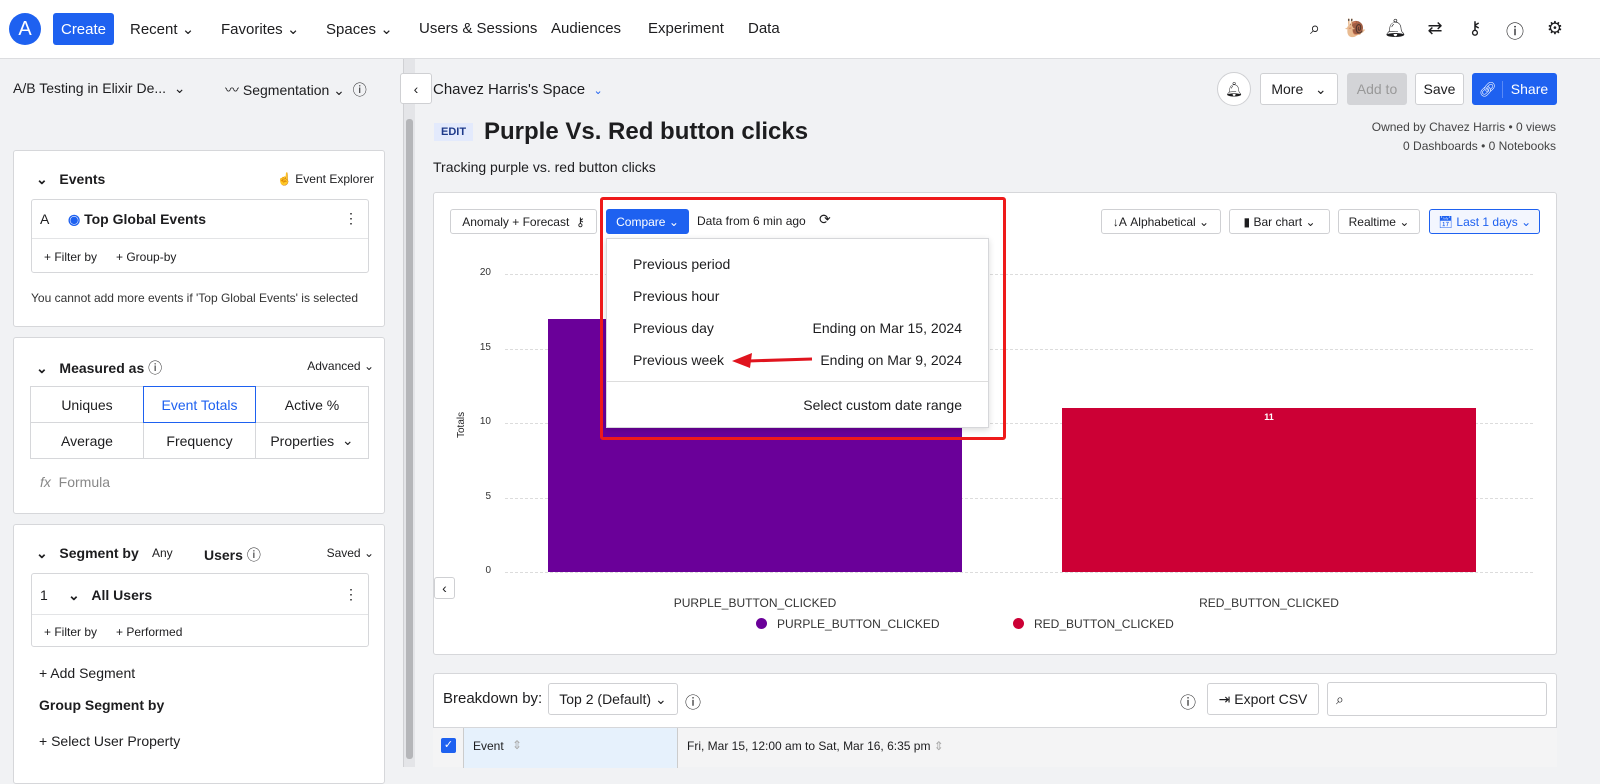 Image resolution: width=1600 pixels, height=784 pixels. I want to click on legend-item: RED_BUTTON_CLICKED, so click(1093, 624).